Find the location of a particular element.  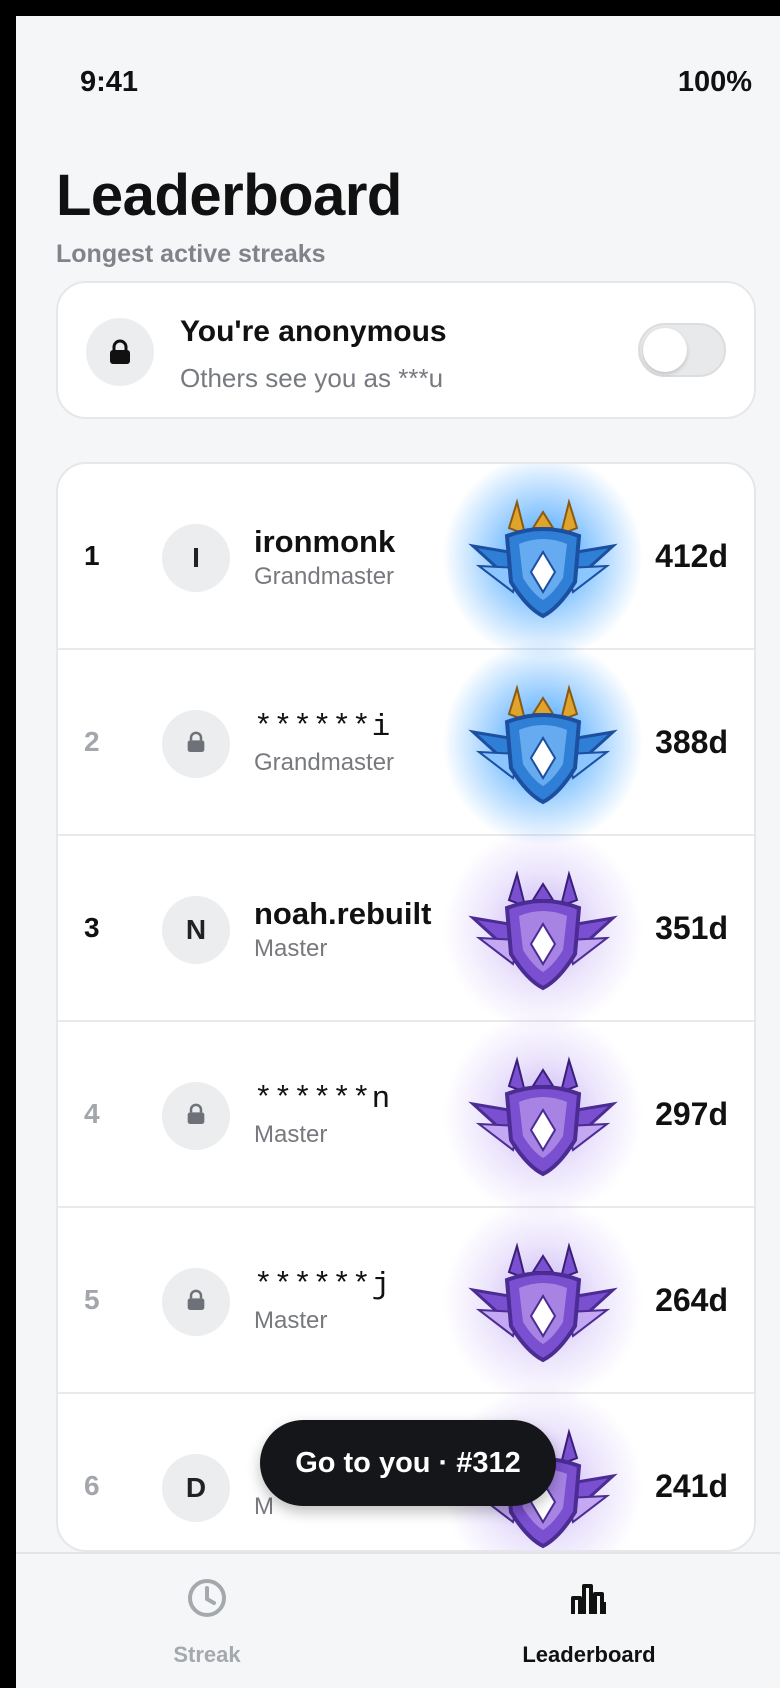

toggle-knob is located at coordinates (665, 350).